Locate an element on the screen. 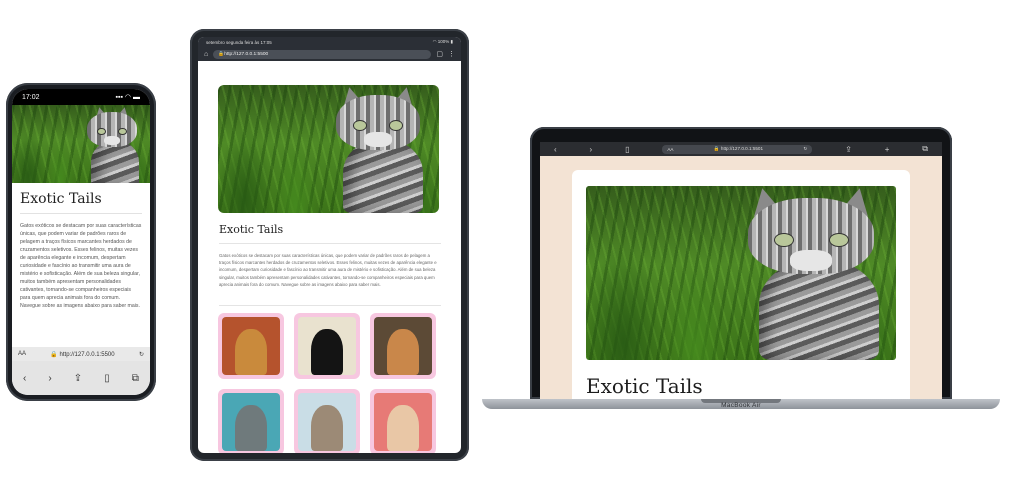 Image resolution: width=1024 pixels, height=500 pixels. cat-gallery is located at coordinates (329, 383).